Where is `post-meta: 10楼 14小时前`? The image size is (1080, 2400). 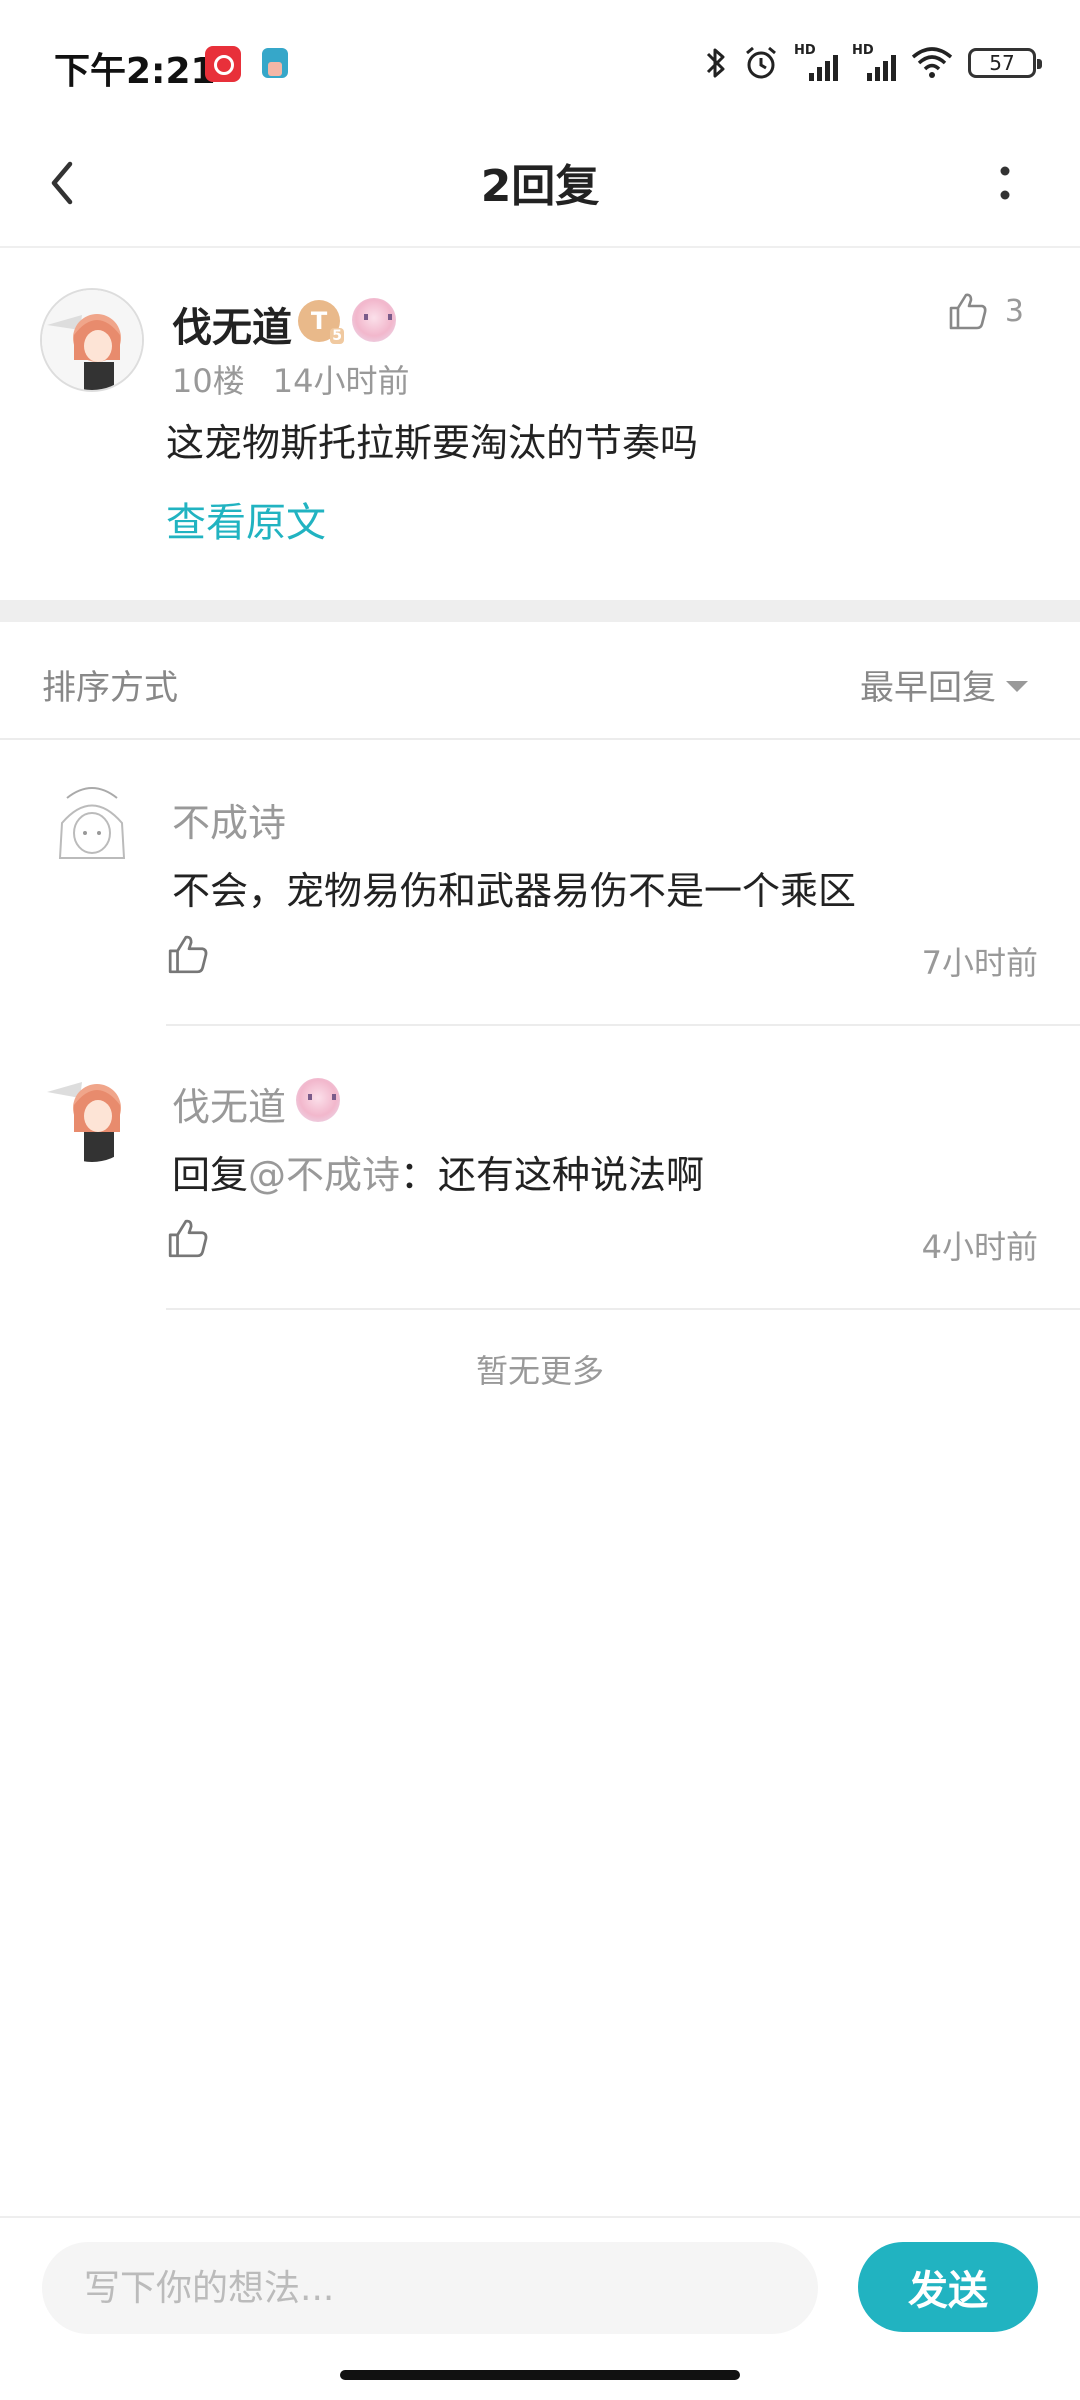
post-meta: 10楼 14小时前 is located at coordinates (290, 379).